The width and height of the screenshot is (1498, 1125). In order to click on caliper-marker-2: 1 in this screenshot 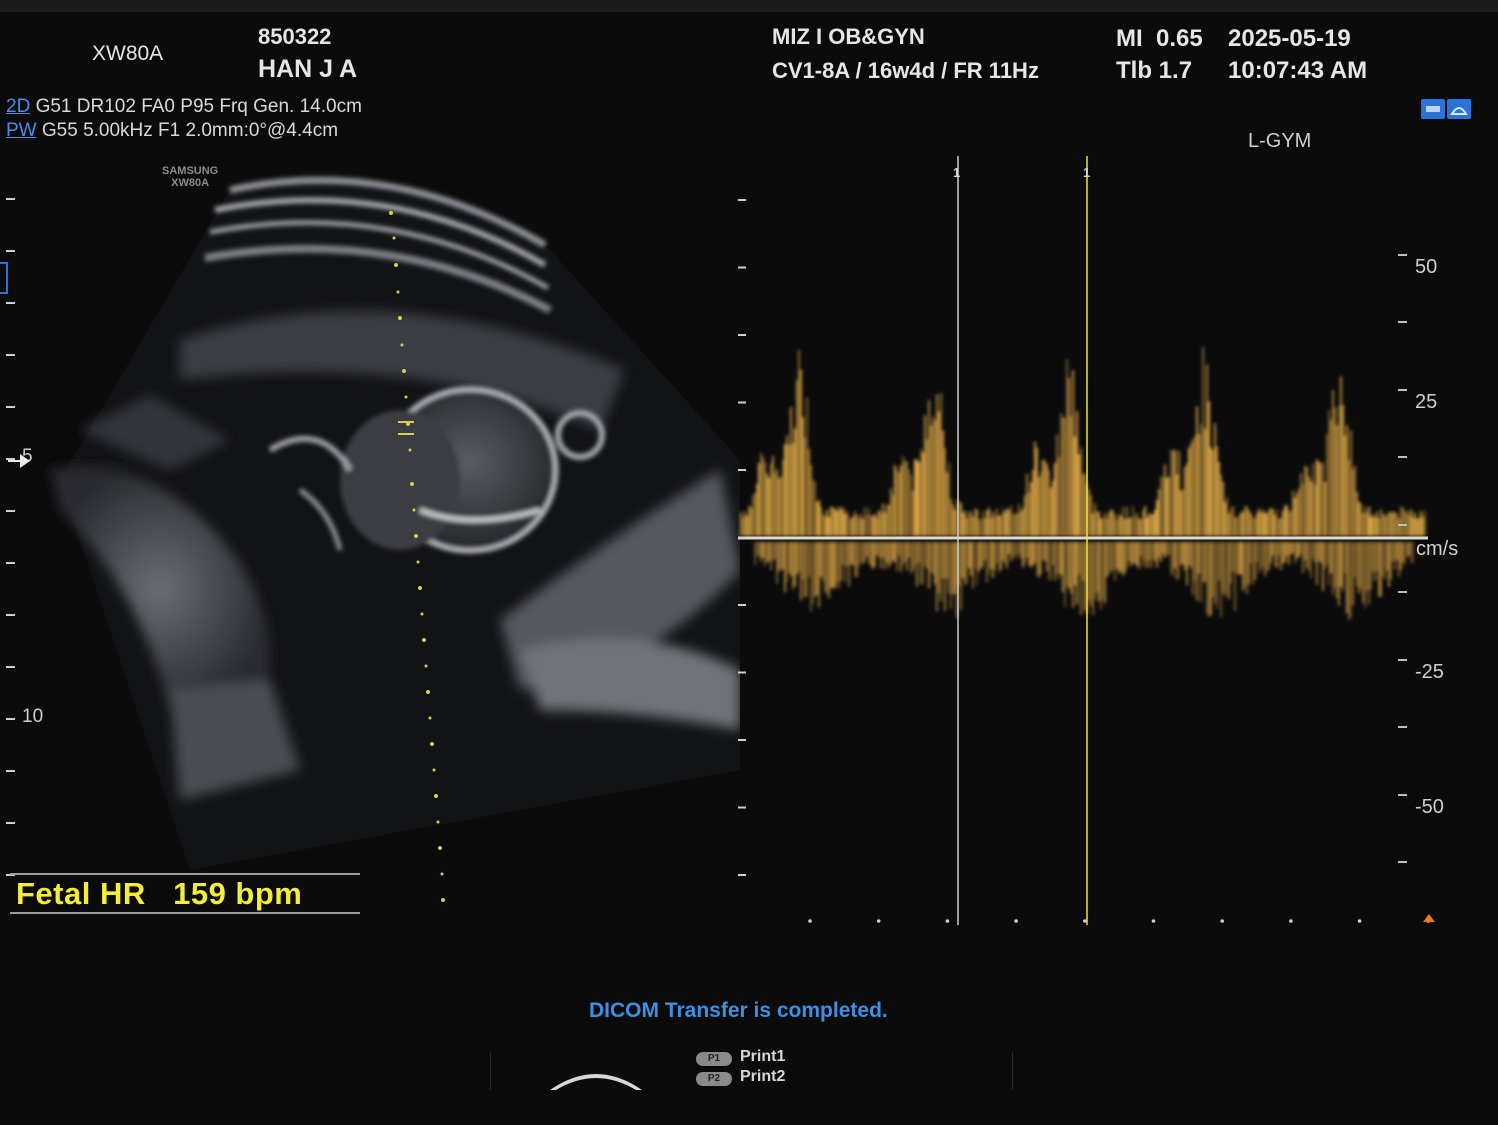, I will do `click(1086, 172)`.